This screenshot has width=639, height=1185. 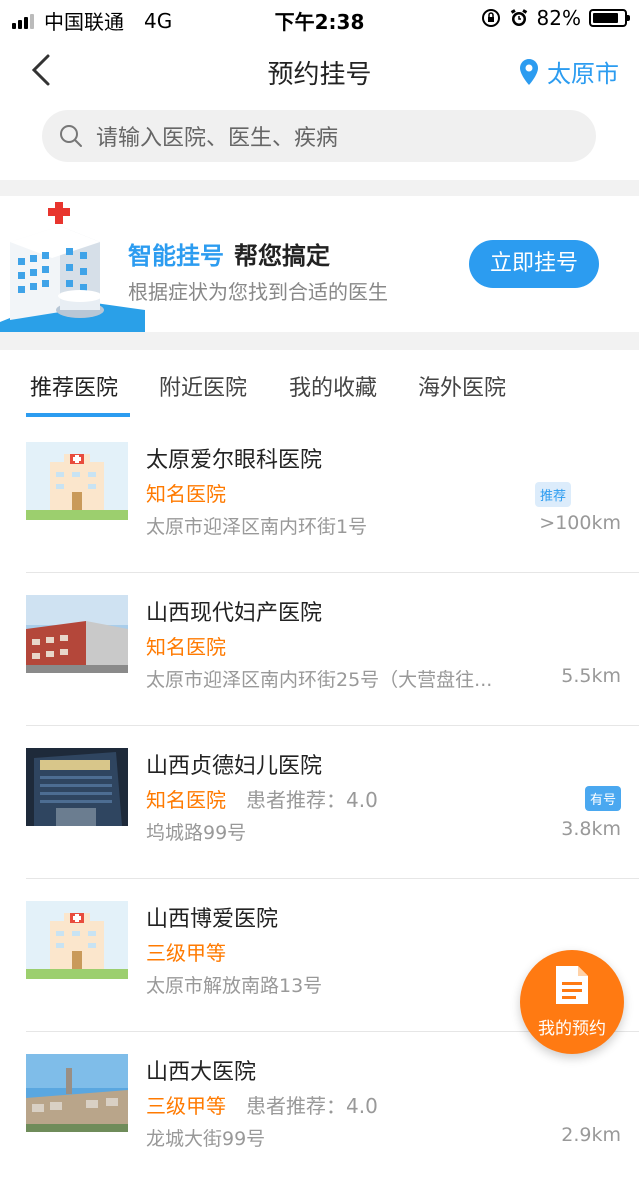 I want to click on location-pin-icon, so click(x=529, y=71).